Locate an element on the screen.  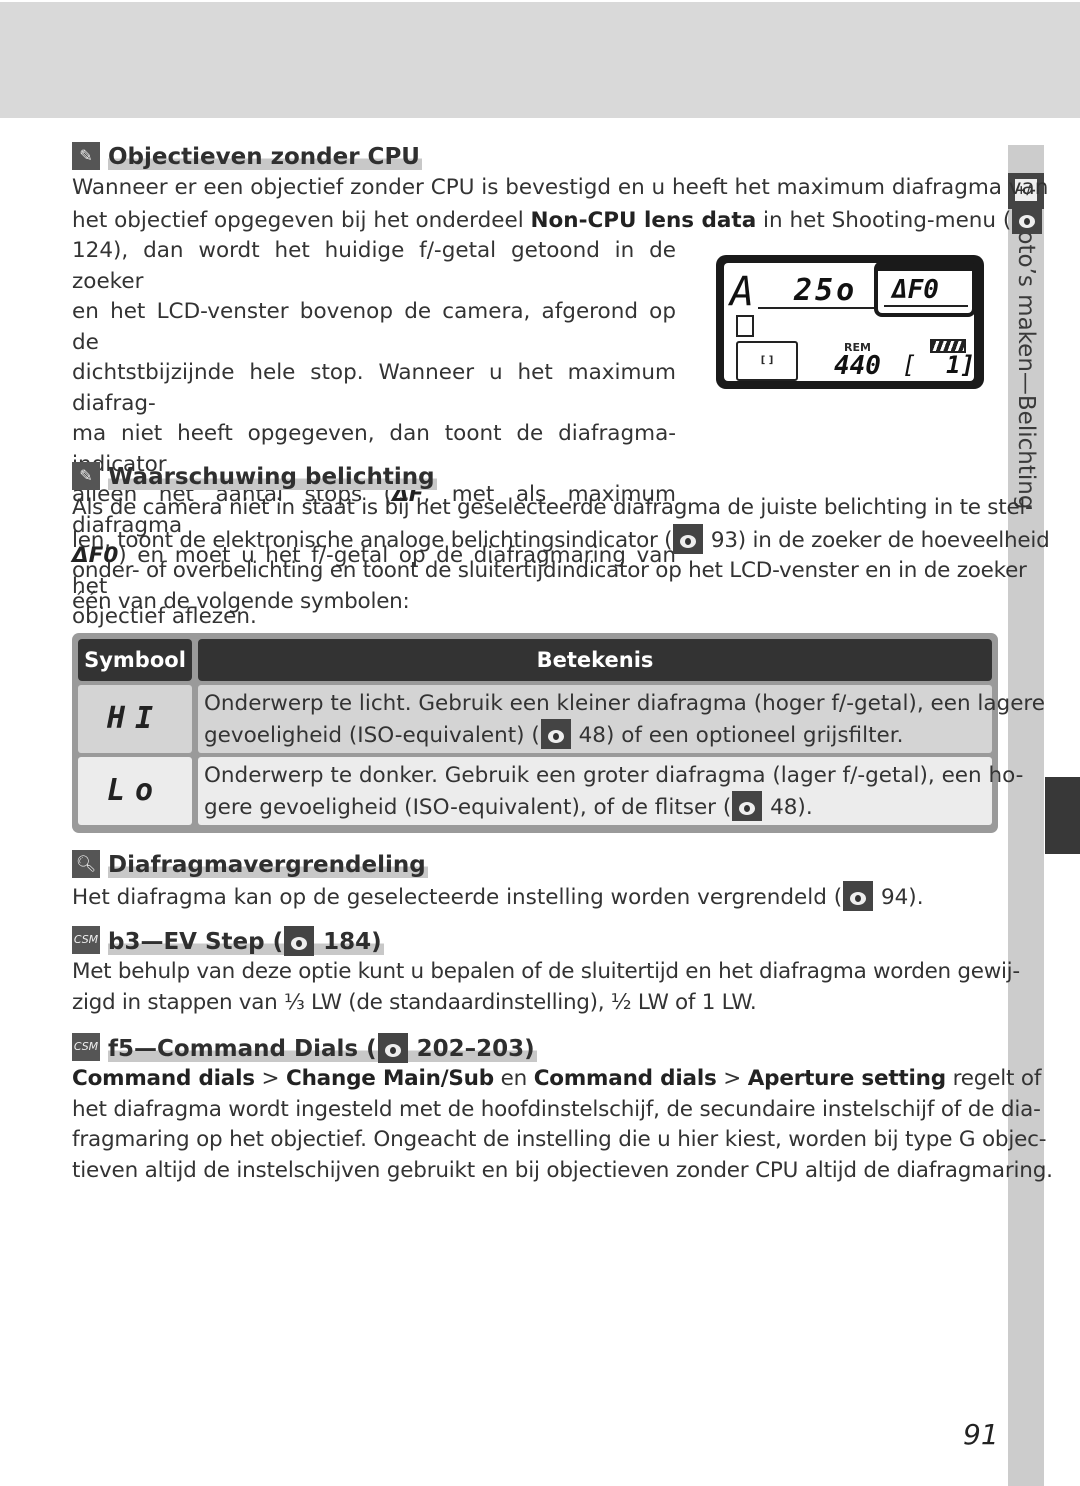
lcd-count: 1] is located at coordinates (960, 365).